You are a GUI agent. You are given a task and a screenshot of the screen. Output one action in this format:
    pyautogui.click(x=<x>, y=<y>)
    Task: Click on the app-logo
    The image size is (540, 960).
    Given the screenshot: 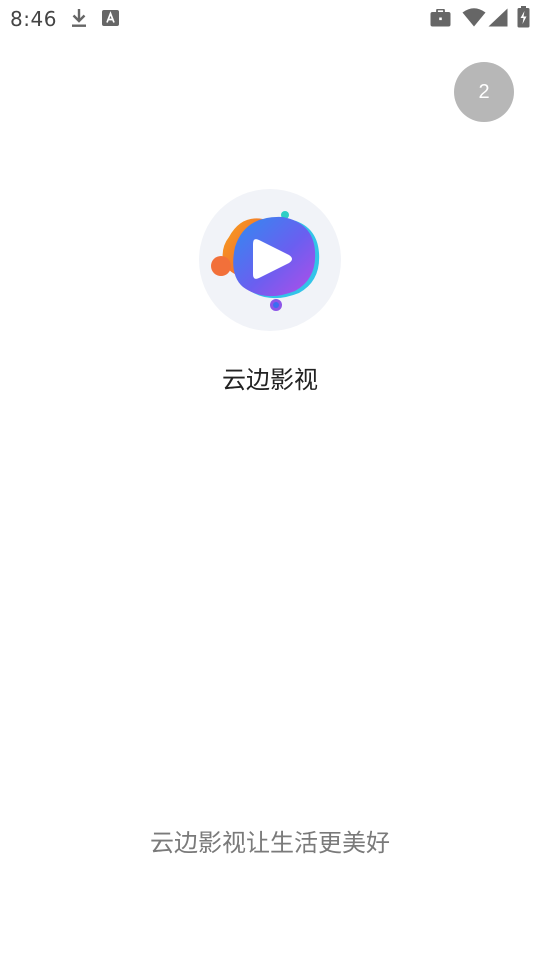 What is the action you would take?
    pyautogui.click(x=270, y=260)
    